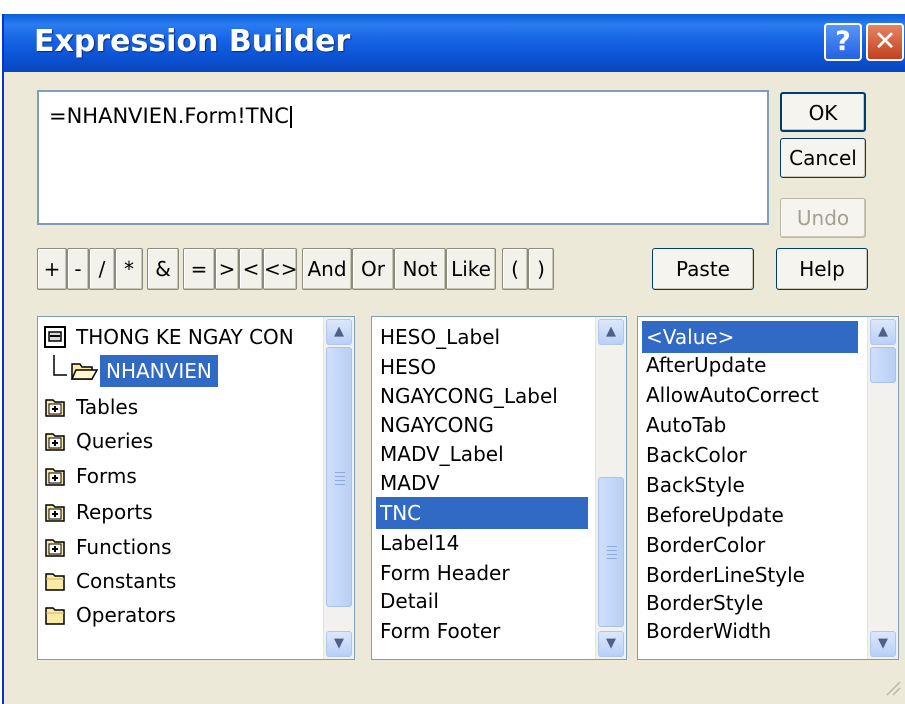  What do you see at coordinates (708, 631) in the screenshot?
I see `list-item: BorderWidth` at bounding box center [708, 631].